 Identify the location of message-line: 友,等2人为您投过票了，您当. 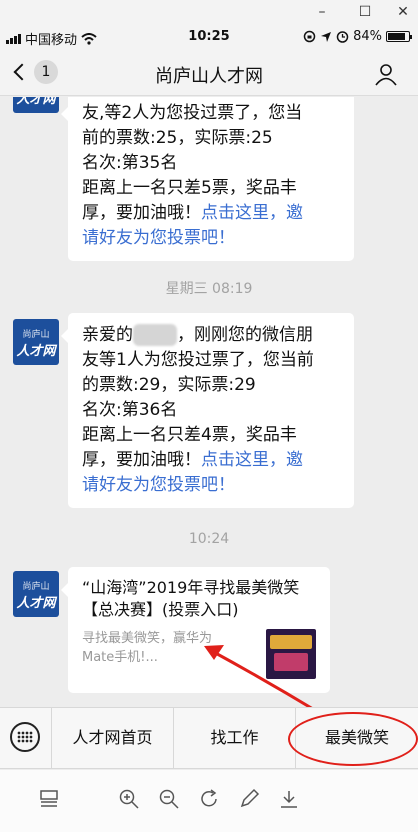
(192, 113).